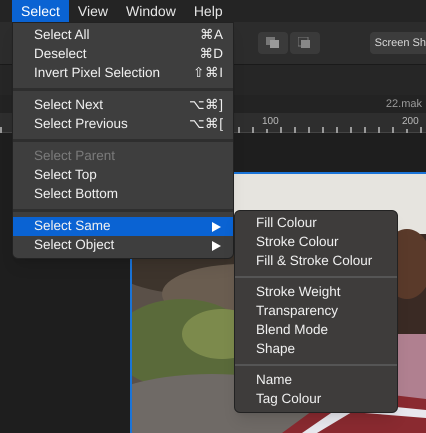 The height and width of the screenshot is (433, 426). I want to click on submenu-item: Name, so click(316, 380).